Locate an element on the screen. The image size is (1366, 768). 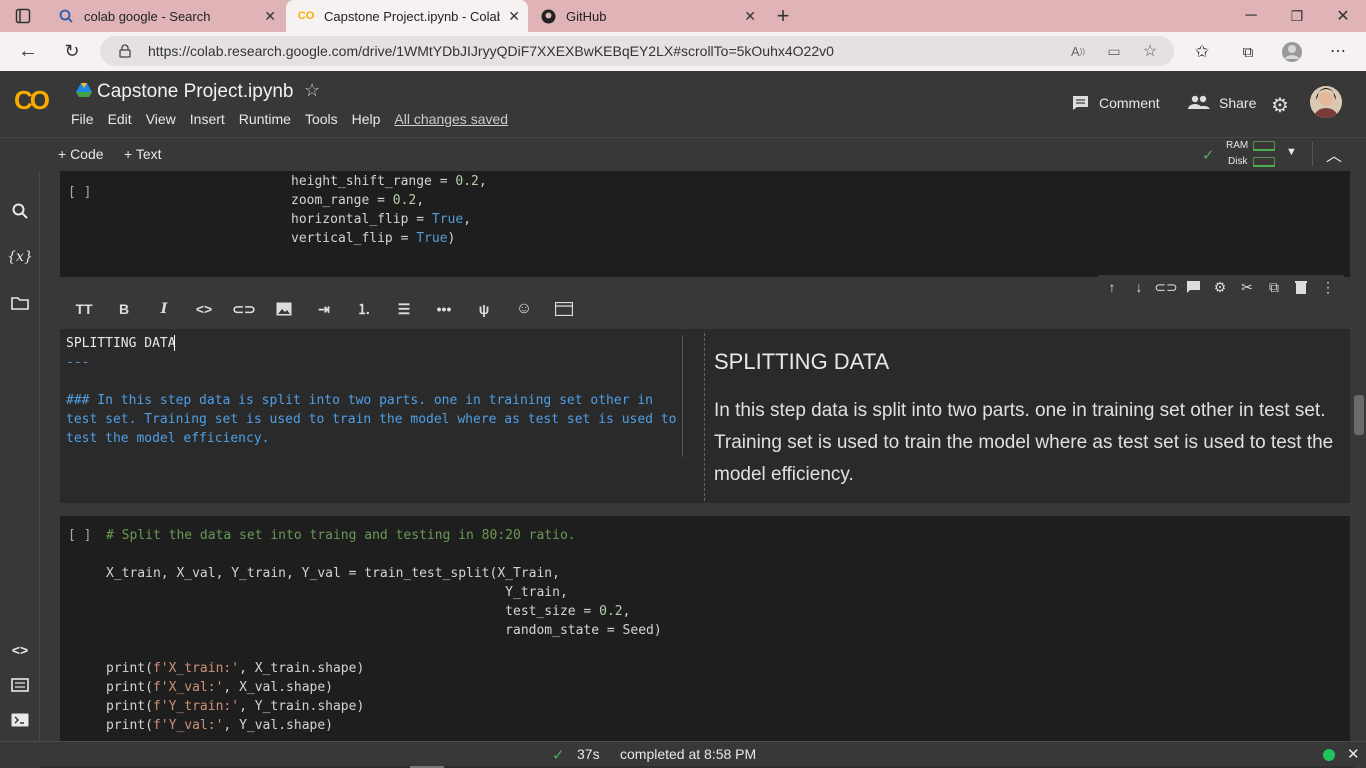
new-tab-icon: + is located at coordinates (783, 15).